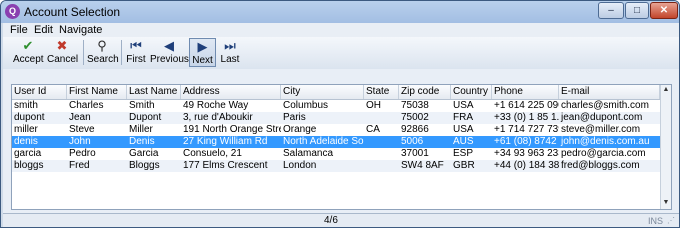 Image resolution: width=680 pixels, height=240 pixels. I want to click on table-cell: SW4 8AF, so click(422, 165).